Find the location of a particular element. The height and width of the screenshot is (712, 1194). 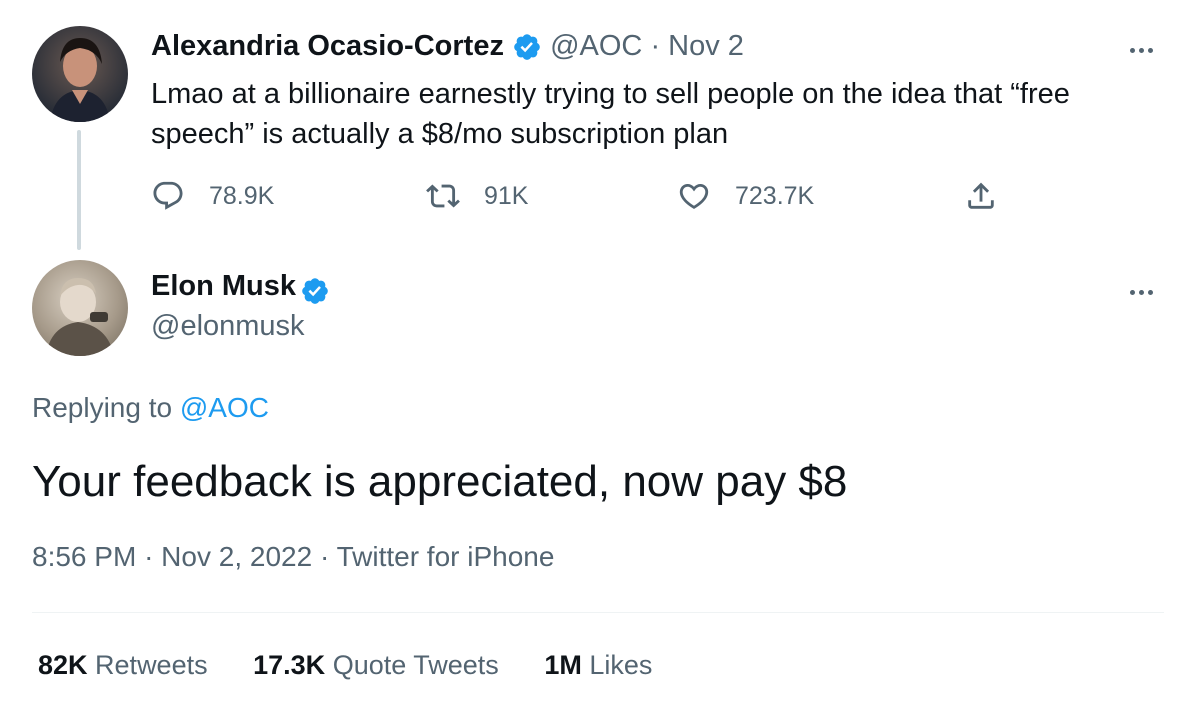

reply-button: 78.9K is located at coordinates (212, 196).